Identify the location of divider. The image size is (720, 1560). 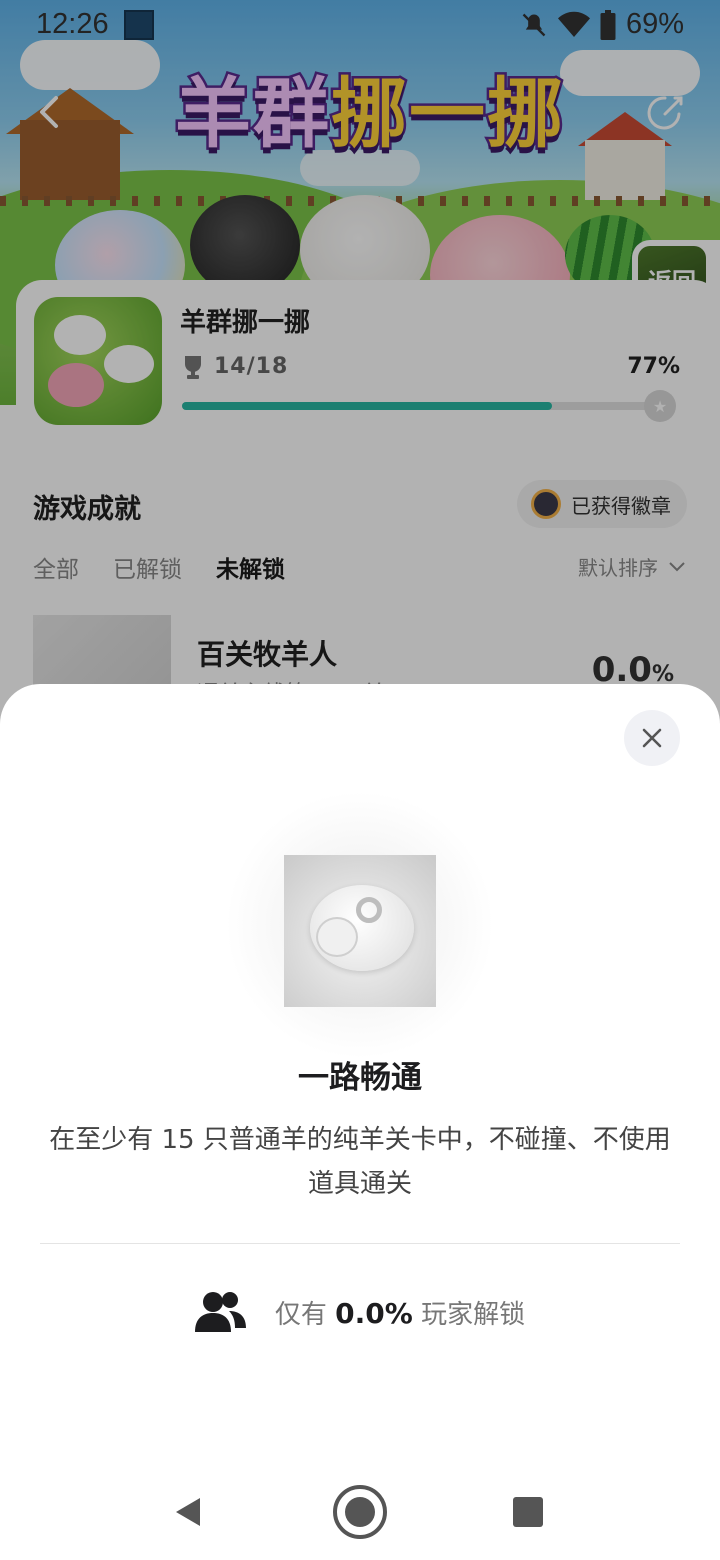
(360, 1243).